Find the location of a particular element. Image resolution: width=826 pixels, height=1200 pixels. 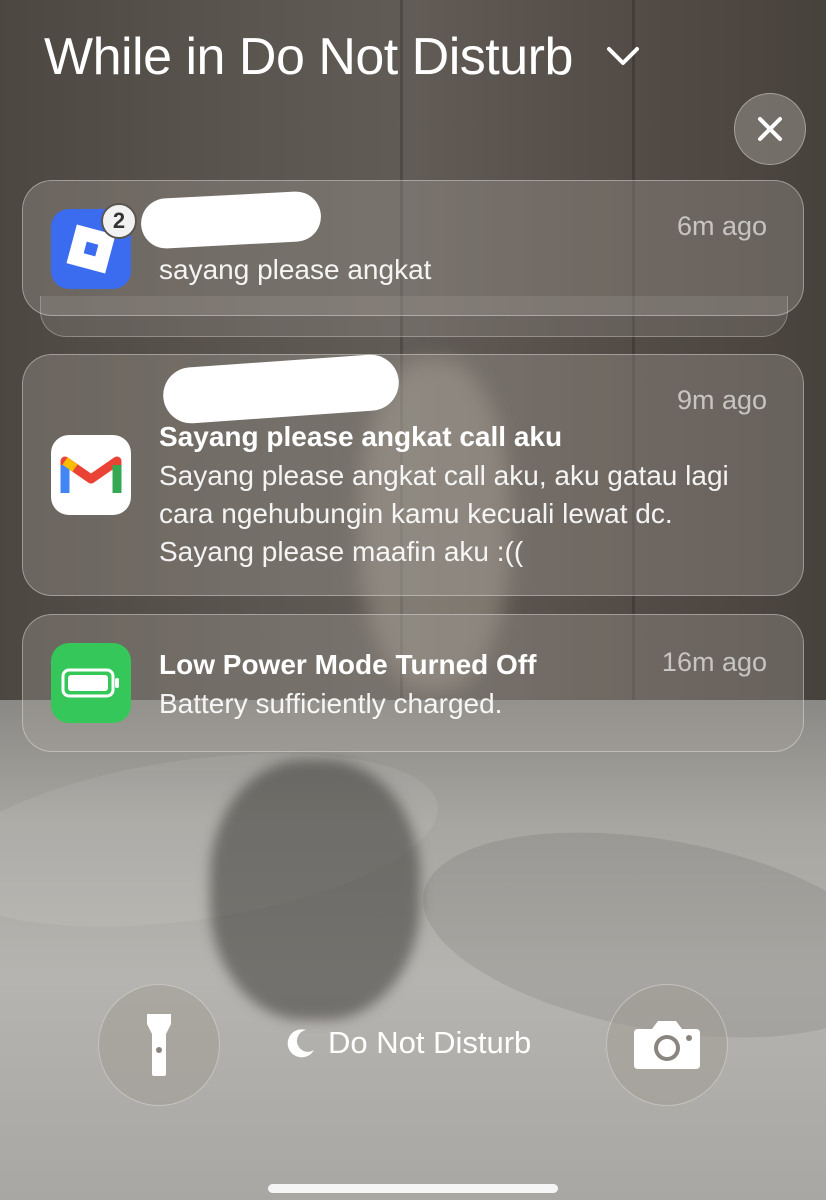

focus-label: Do Not Disturb is located at coordinates (430, 1042).